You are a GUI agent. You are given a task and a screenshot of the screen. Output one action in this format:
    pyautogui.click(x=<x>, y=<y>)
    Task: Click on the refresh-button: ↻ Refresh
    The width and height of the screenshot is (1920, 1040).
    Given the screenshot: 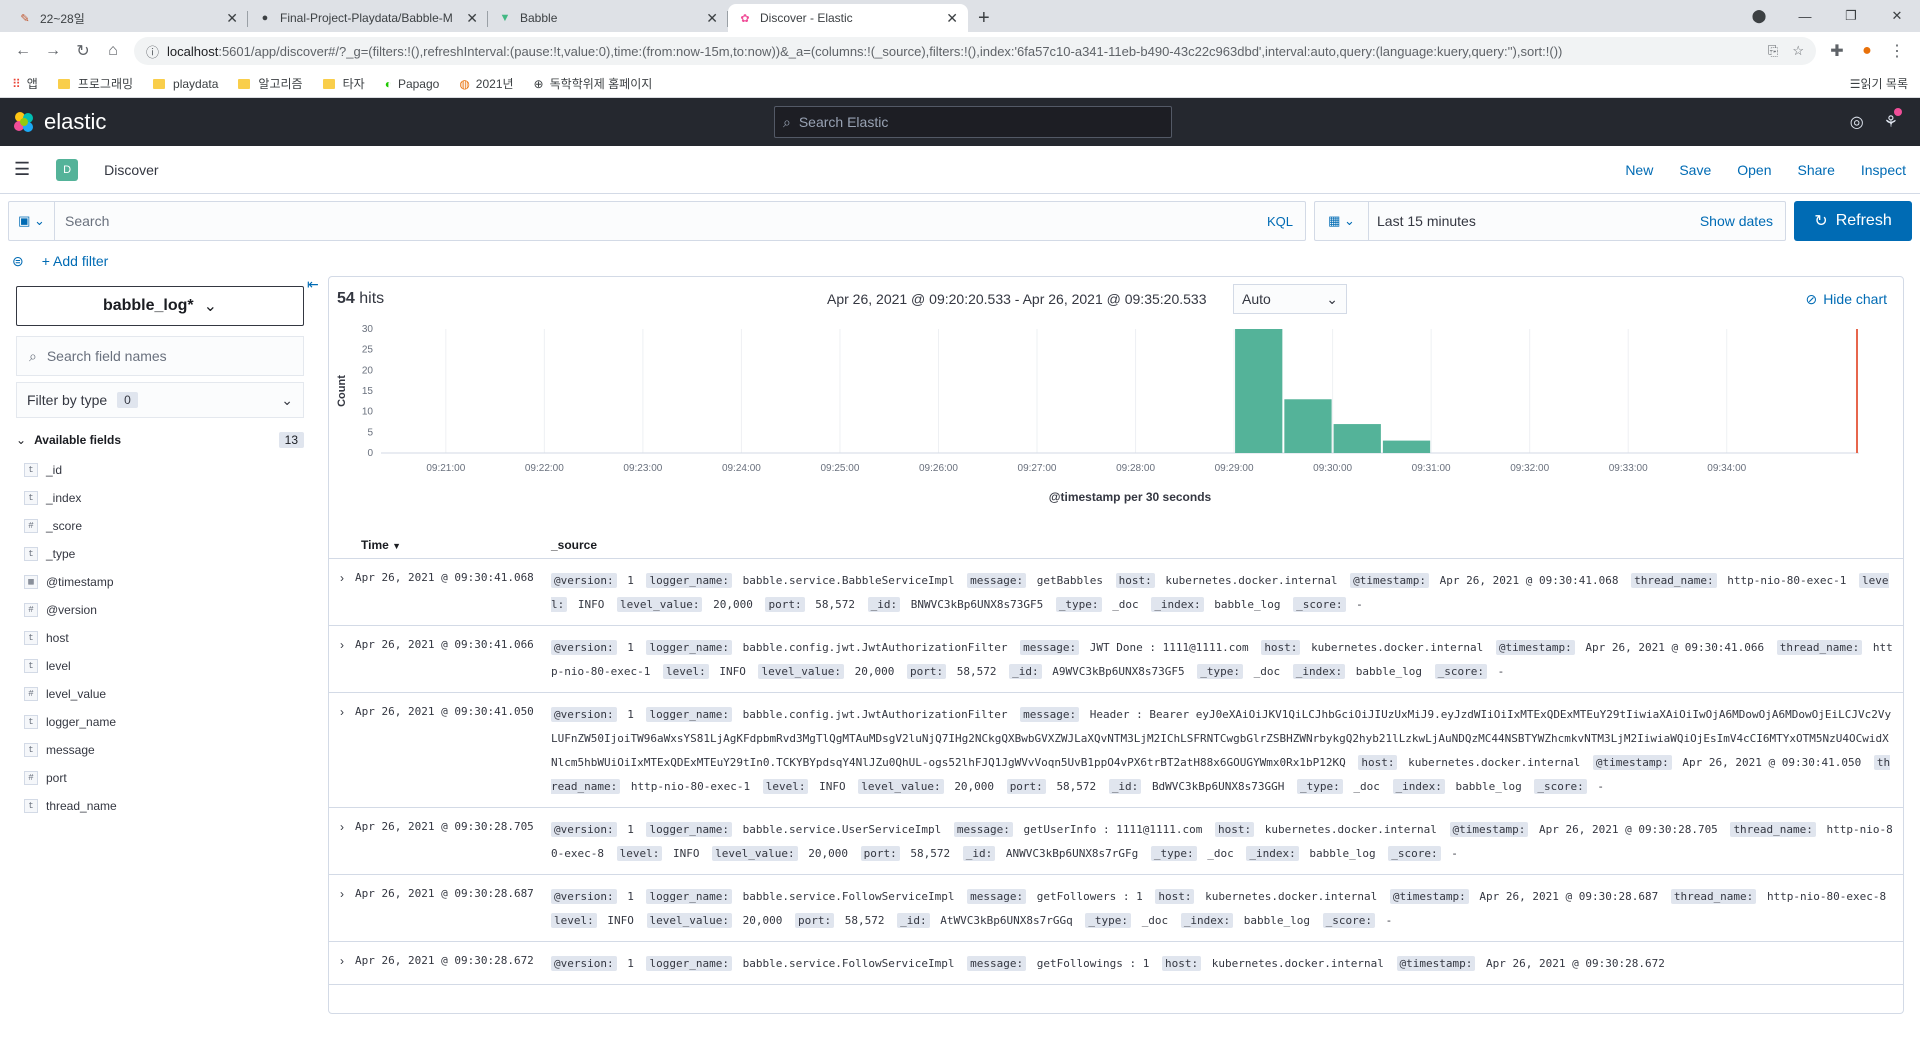 What is the action you would take?
    pyautogui.click(x=1853, y=221)
    